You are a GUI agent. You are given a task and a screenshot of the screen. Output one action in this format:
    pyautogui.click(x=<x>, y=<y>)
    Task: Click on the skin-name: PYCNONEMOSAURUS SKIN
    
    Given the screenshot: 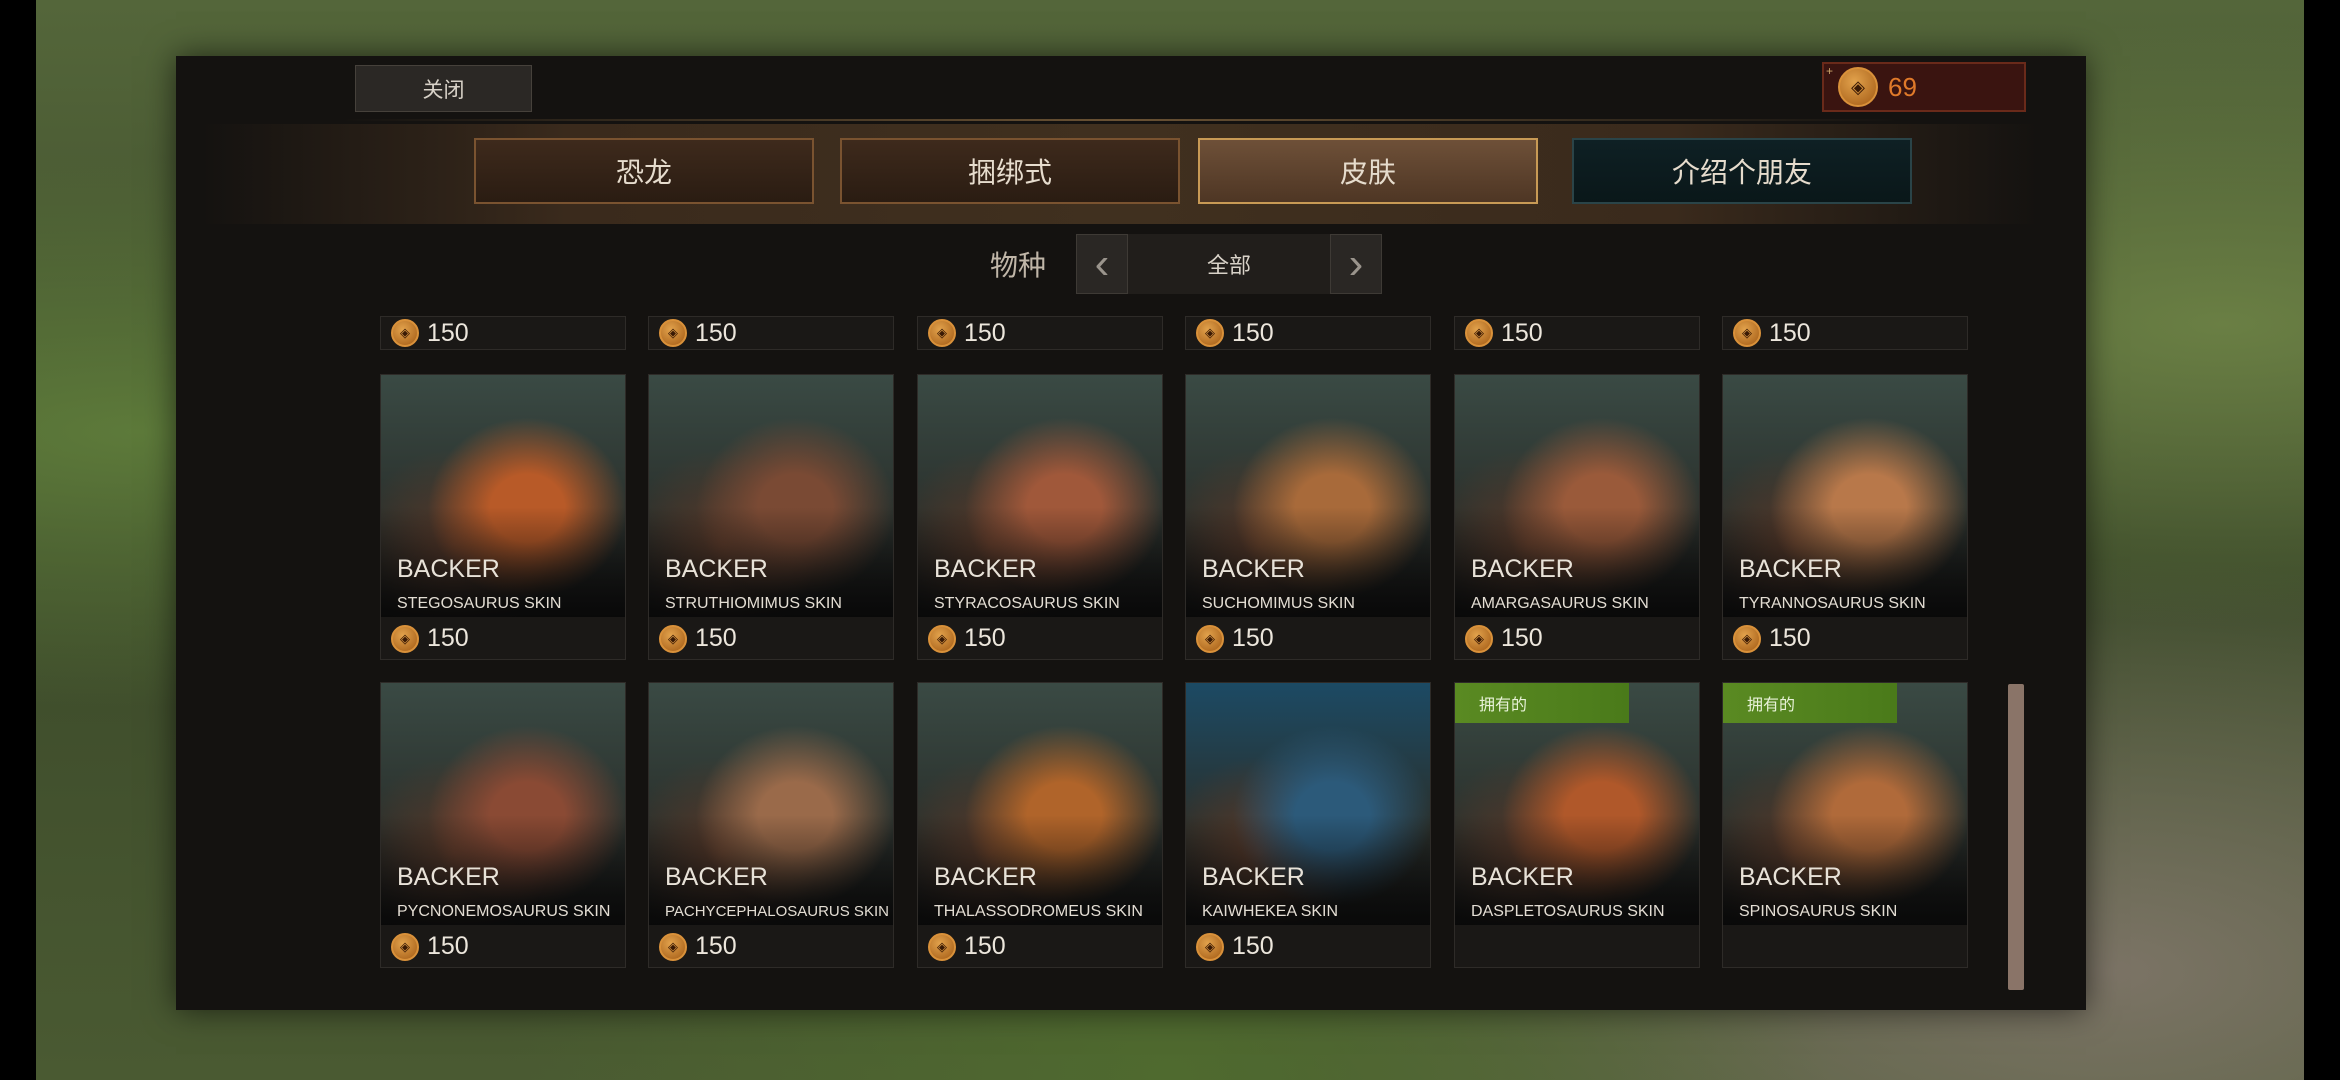 What is the action you would take?
    pyautogui.click(x=504, y=911)
    